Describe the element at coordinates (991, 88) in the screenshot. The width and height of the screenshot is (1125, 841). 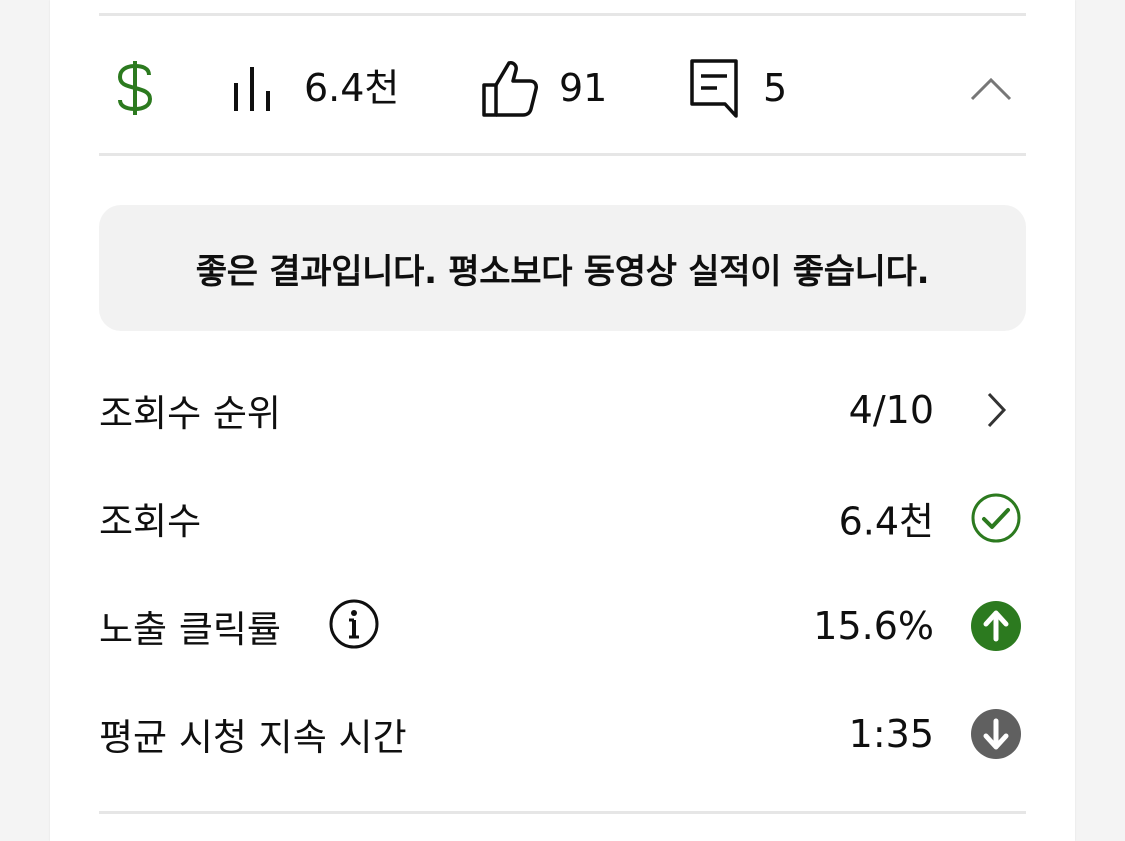
I see `chevron-up-icon` at that location.